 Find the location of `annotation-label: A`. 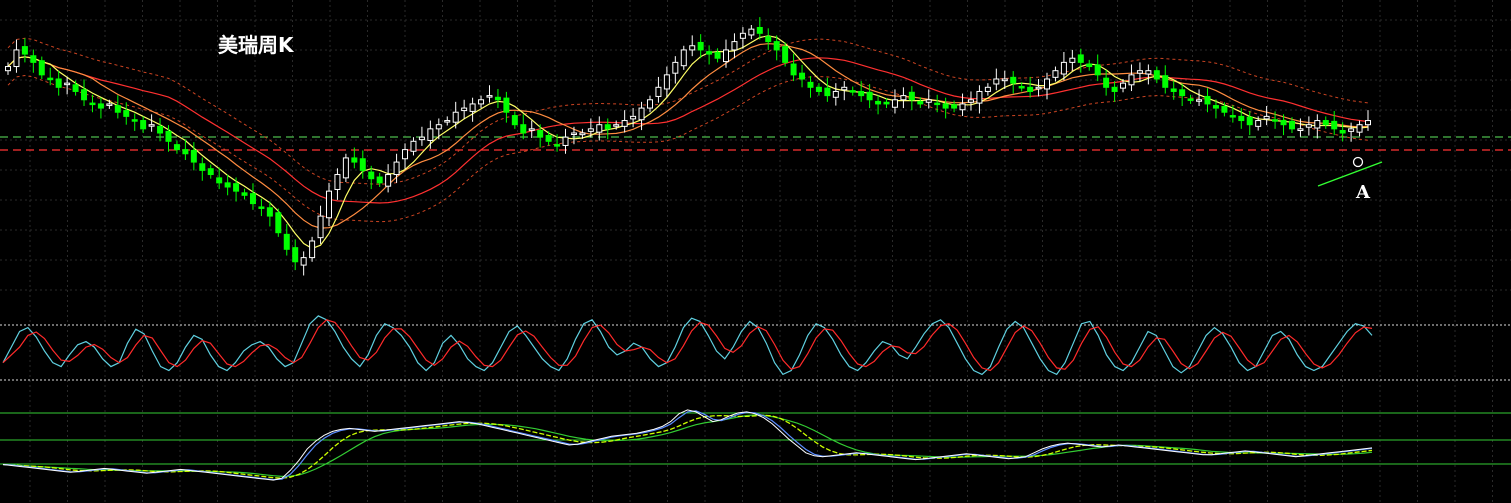

annotation-label: A is located at coordinates (1363, 192).